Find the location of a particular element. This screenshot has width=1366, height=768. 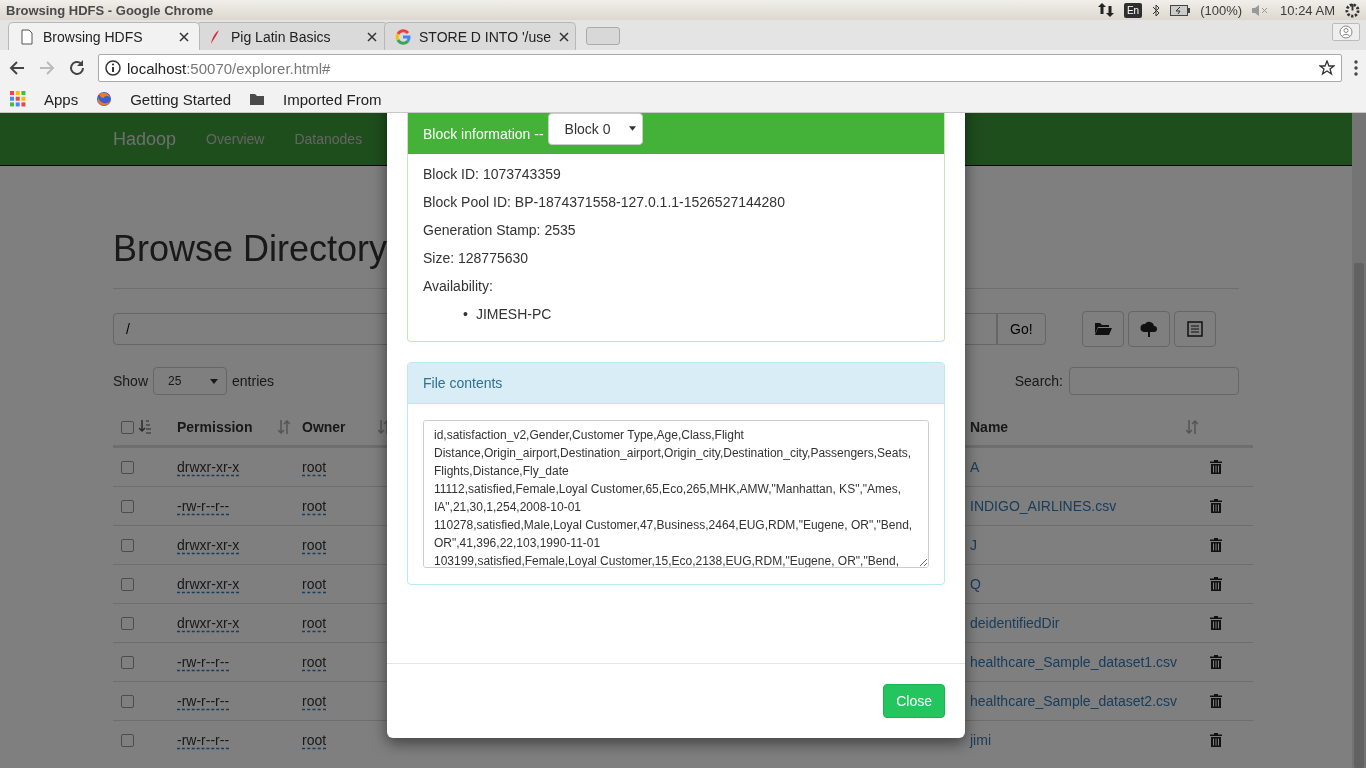

column-header: Owner is located at coordinates (324, 427).